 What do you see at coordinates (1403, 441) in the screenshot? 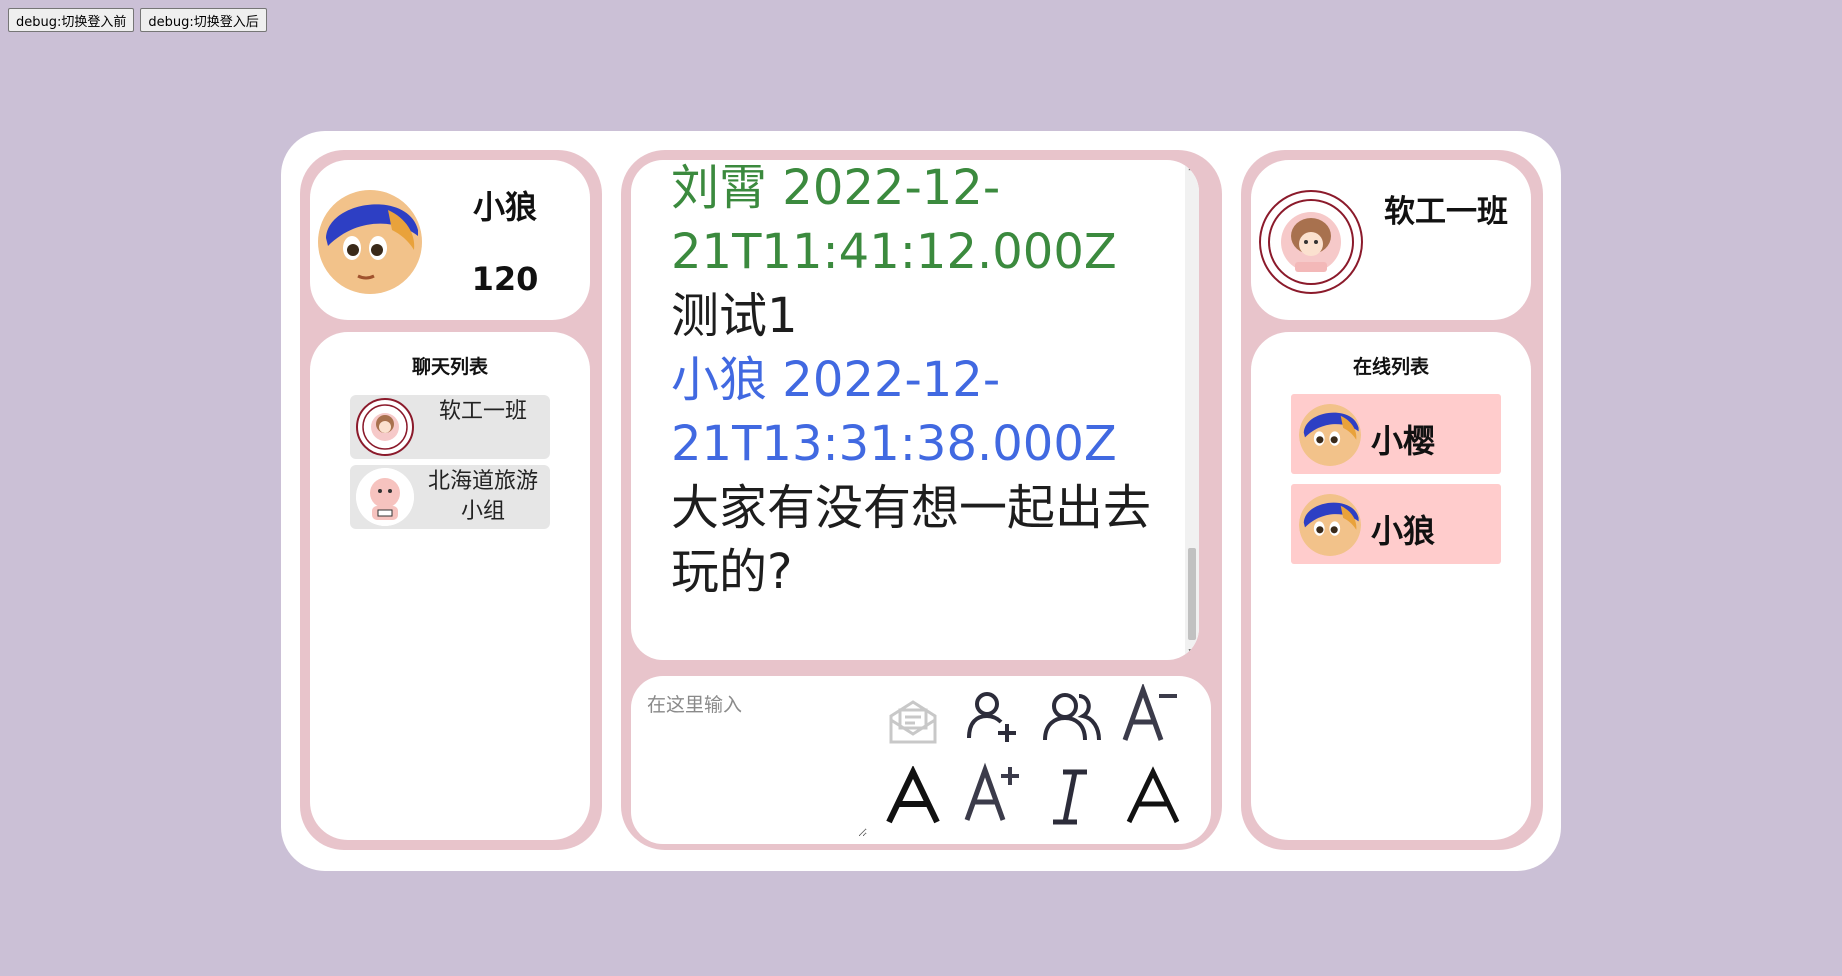
I see `online-user-name: 小樱` at bounding box center [1403, 441].